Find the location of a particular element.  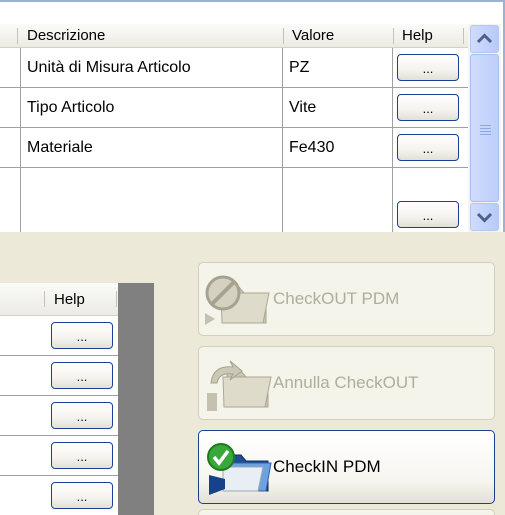

secondary-grid-header: Help is located at coordinates (59, 299).